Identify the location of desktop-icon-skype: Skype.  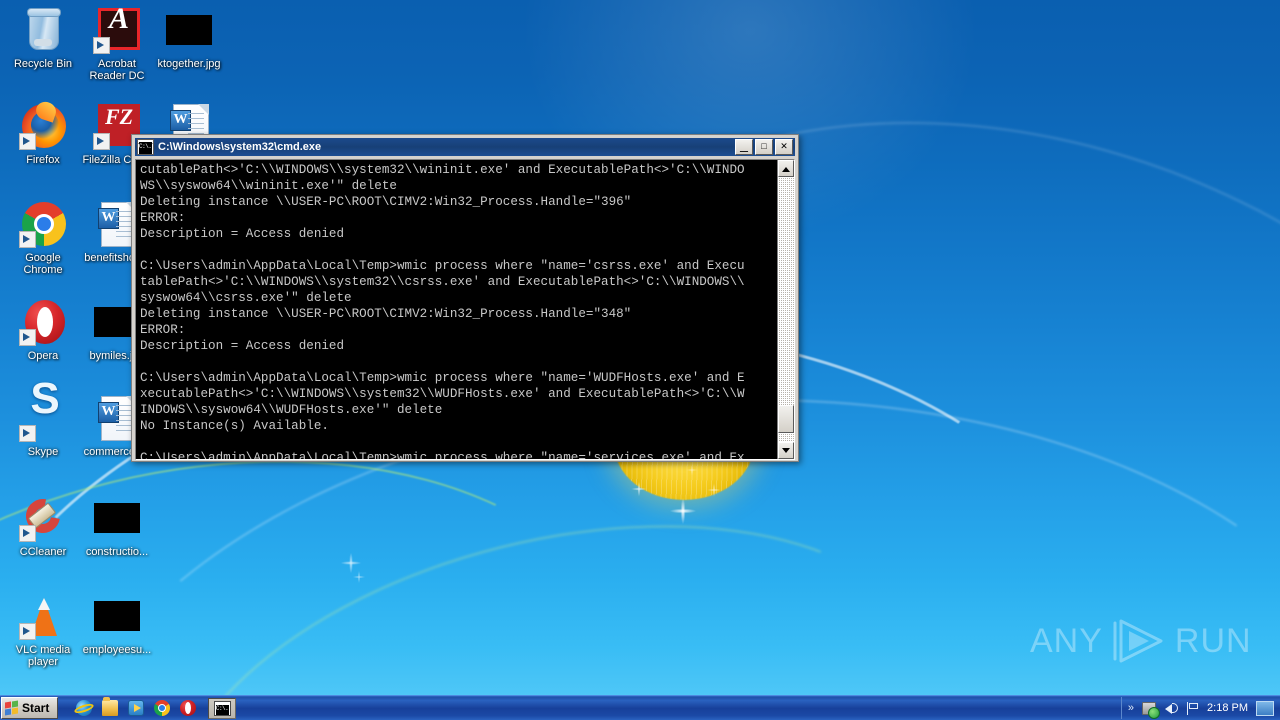
(43, 425).